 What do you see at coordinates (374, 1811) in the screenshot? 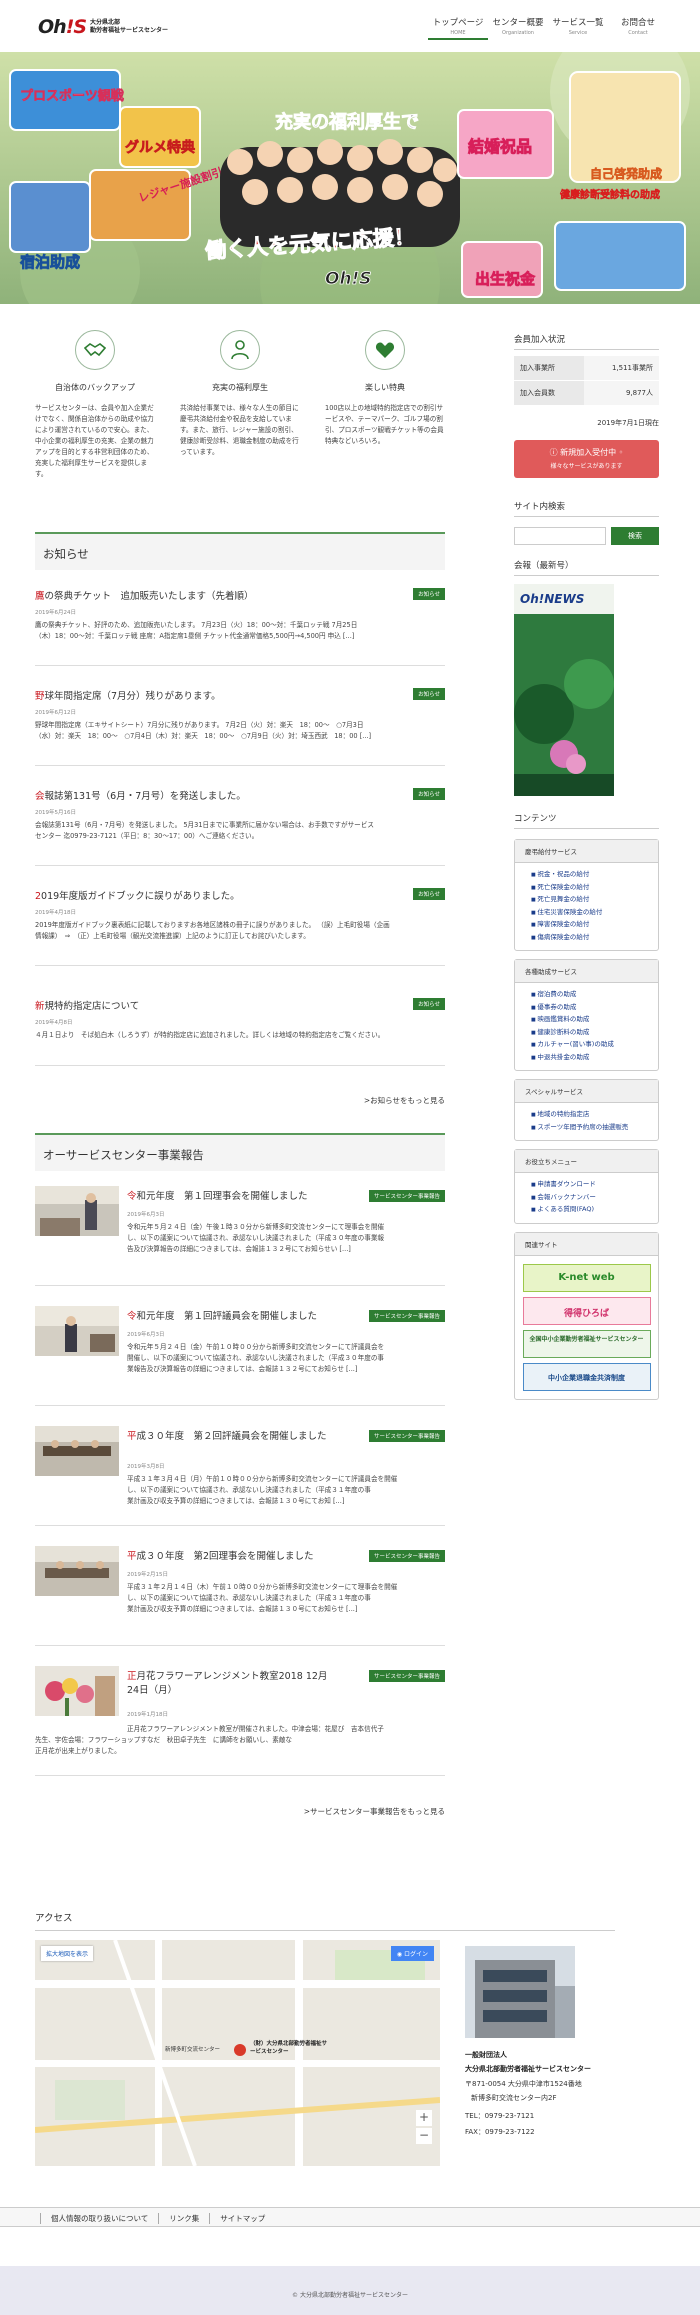
I see `report-more-link: >サービスセンター事業報告をもっと見る` at bounding box center [374, 1811].